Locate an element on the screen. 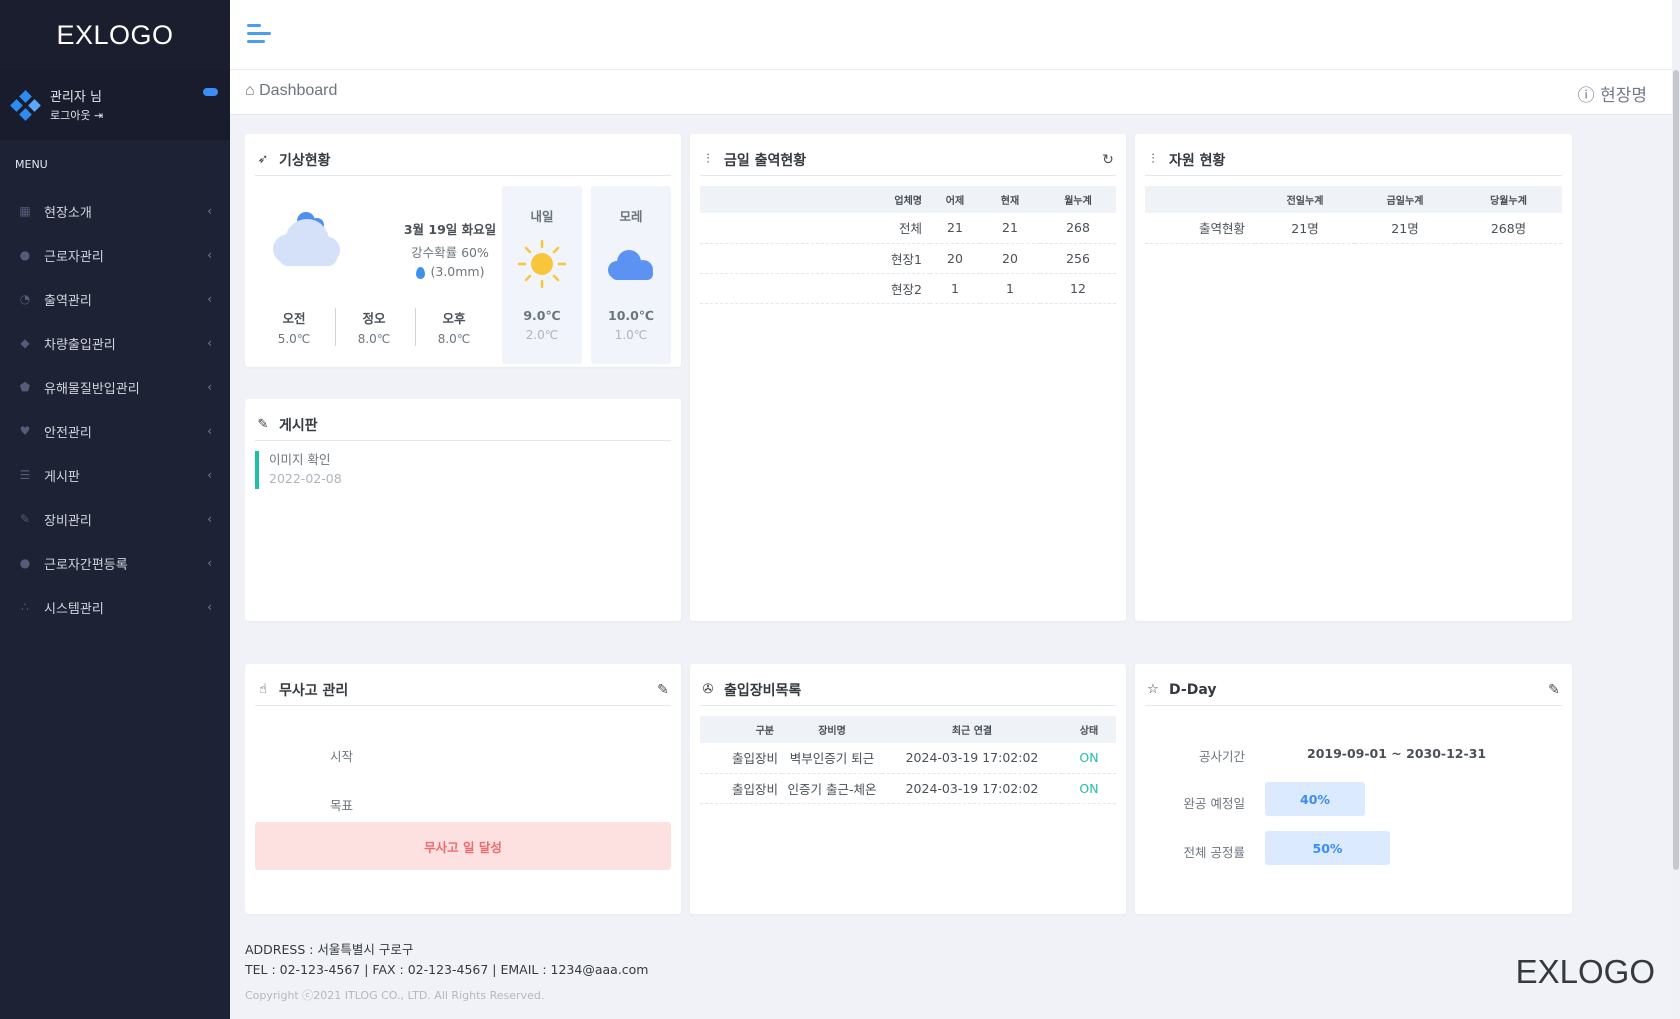  sidebar-item-1: ● 근로자관리 ‹ is located at coordinates (115, 255).